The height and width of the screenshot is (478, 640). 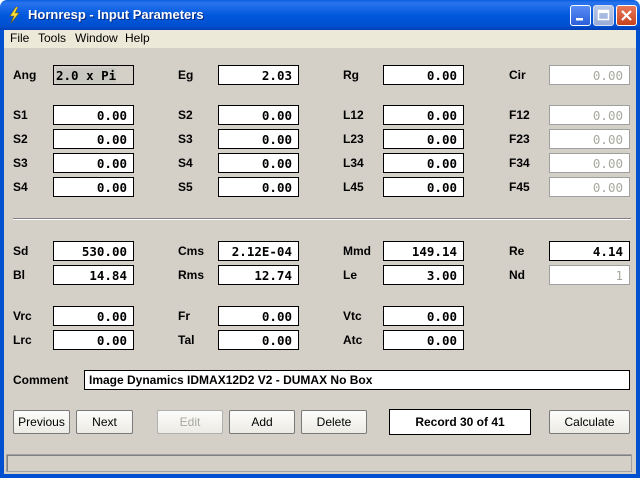 What do you see at coordinates (262, 422) in the screenshot?
I see `add-button: Add` at bounding box center [262, 422].